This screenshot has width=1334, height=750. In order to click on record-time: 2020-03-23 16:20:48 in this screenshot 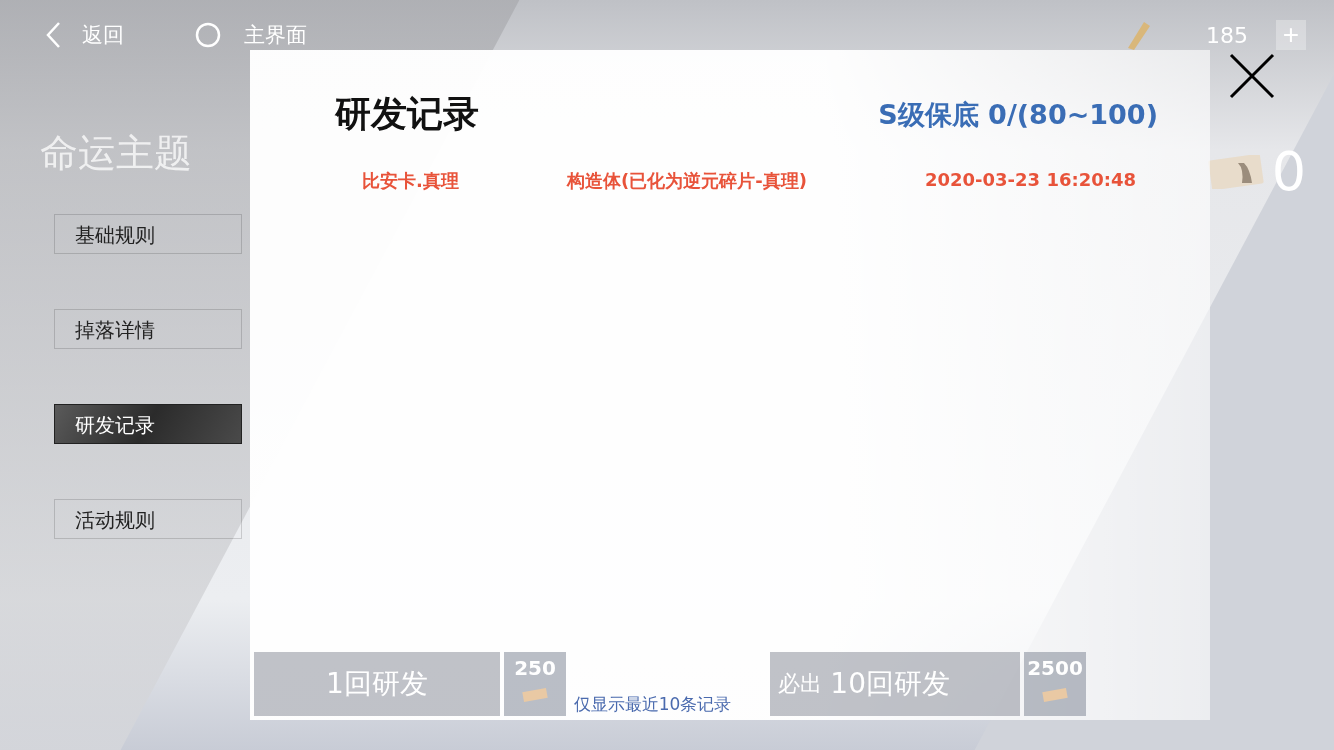, I will do `click(1030, 180)`.